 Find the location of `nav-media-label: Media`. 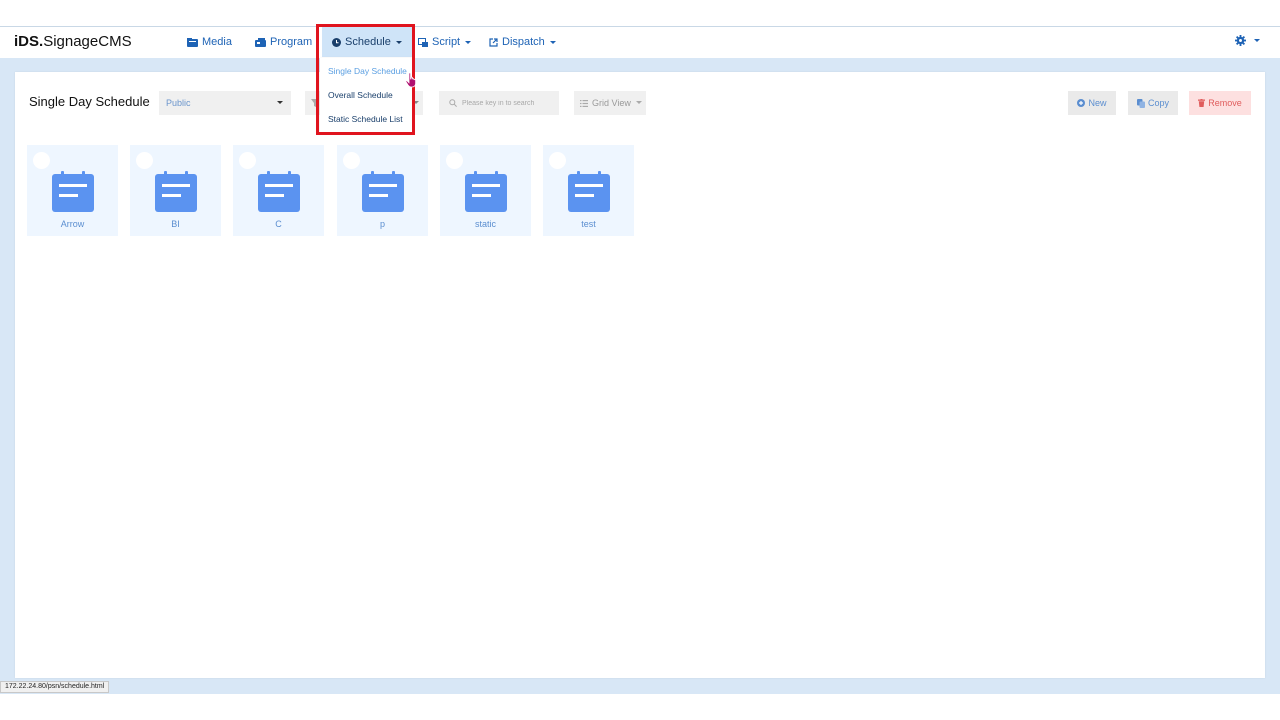

nav-media-label: Media is located at coordinates (217, 42).